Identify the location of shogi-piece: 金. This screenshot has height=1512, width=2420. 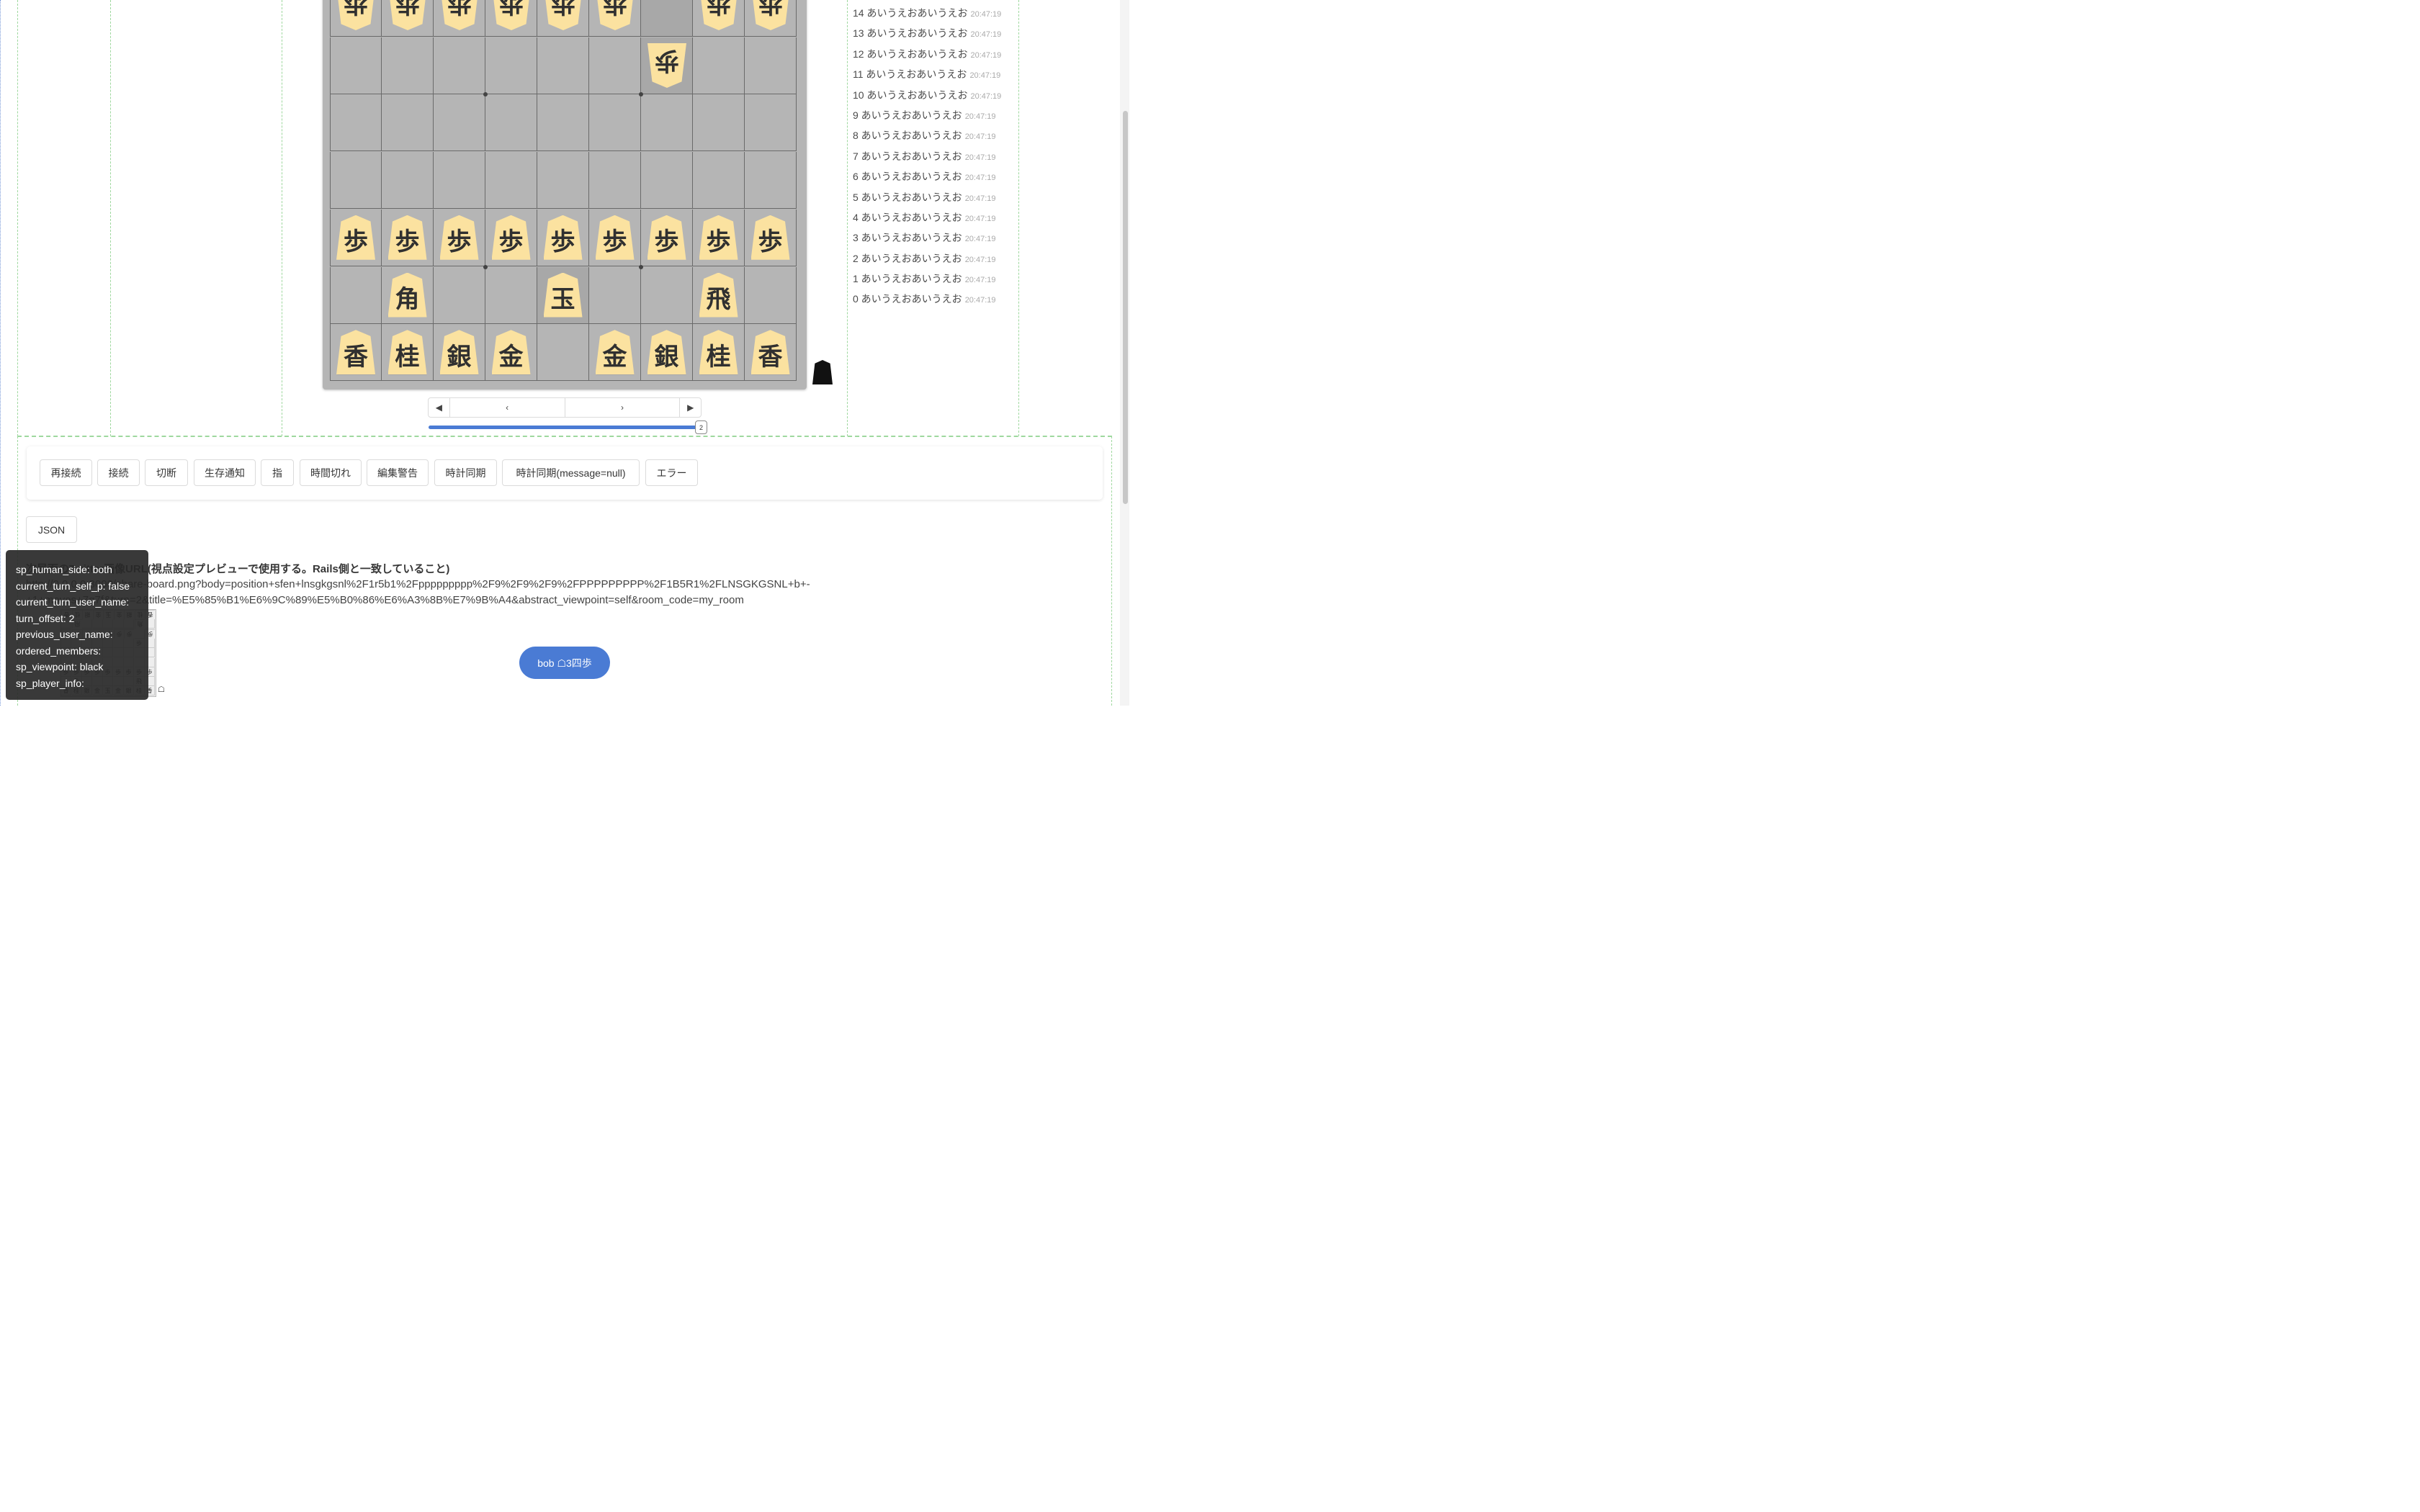
(615, 352).